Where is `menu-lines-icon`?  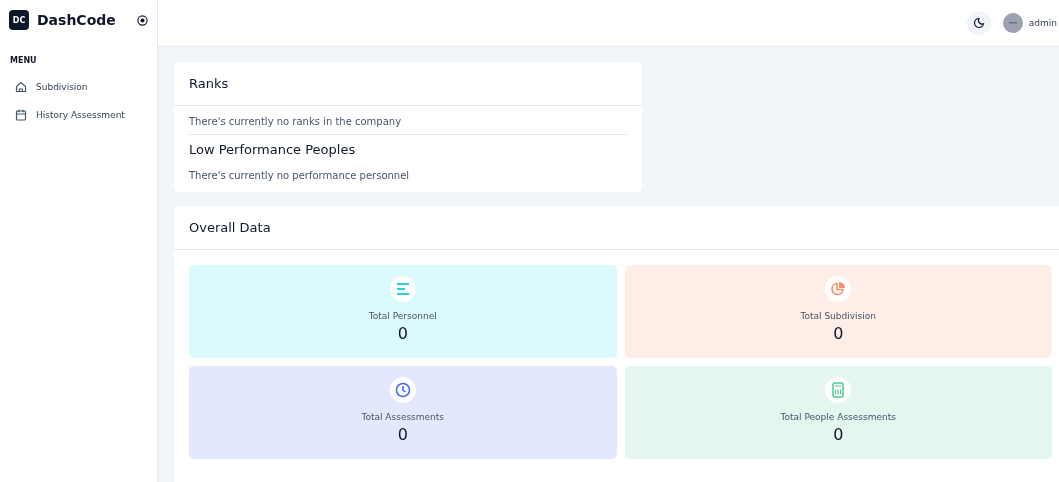
menu-lines-icon is located at coordinates (402, 289).